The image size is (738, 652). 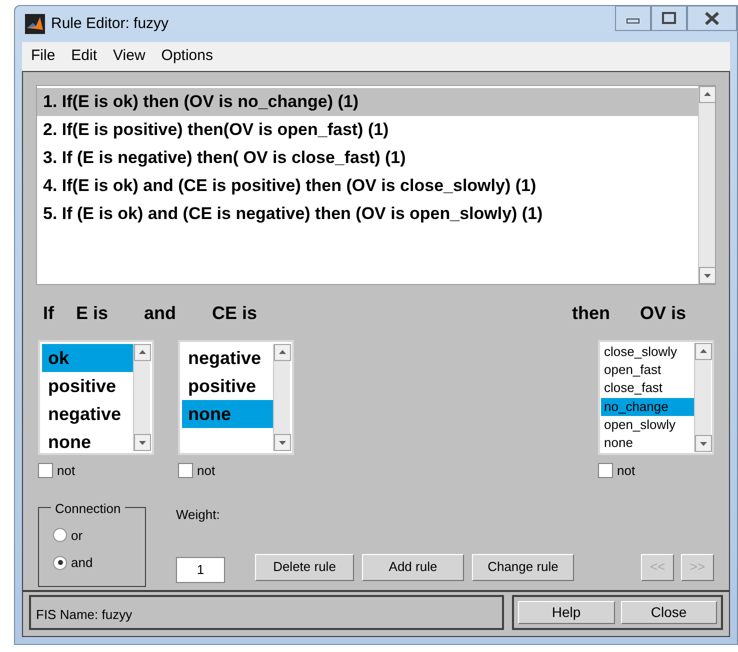 What do you see at coordinates (647, 388) in the screenshot?
I see `list-option: close_fast` at bounding box center [647, 388].